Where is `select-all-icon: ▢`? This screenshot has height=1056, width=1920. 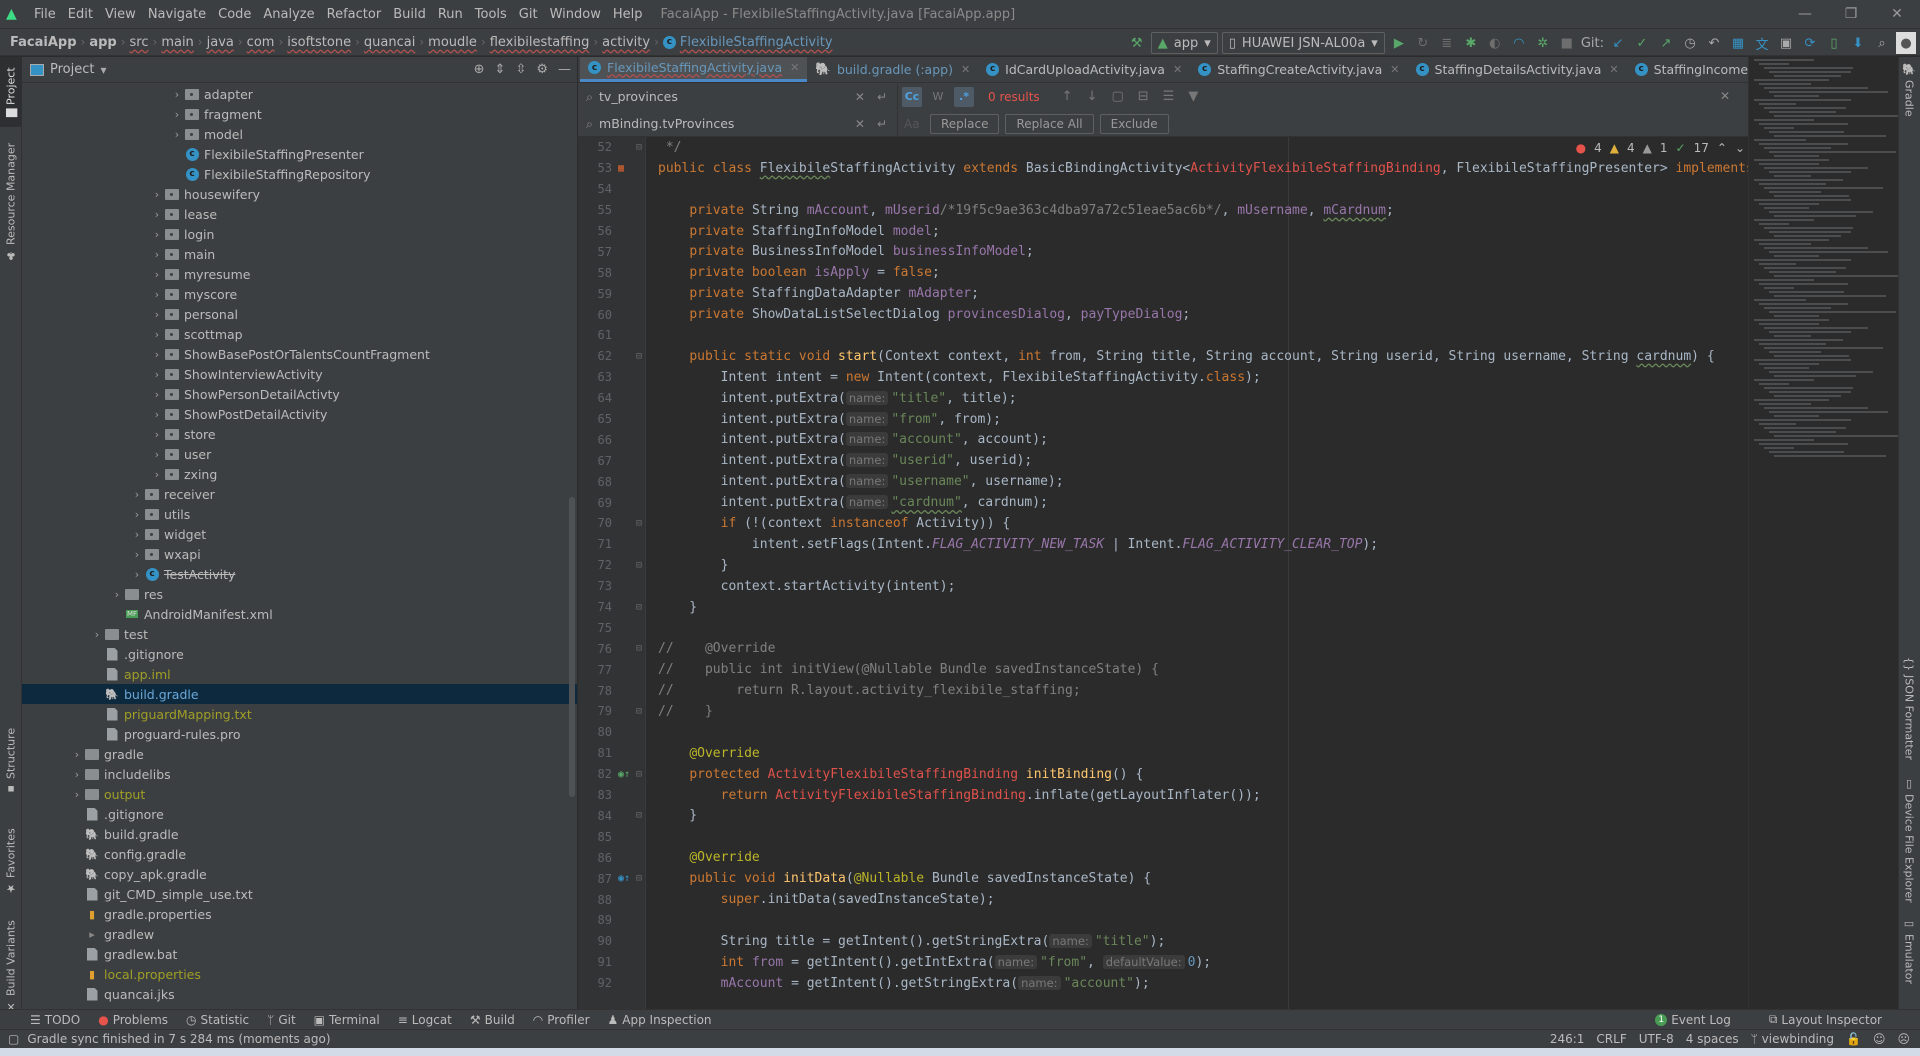 select-all-icon: ▢ is located at coordinates (1117, 96).